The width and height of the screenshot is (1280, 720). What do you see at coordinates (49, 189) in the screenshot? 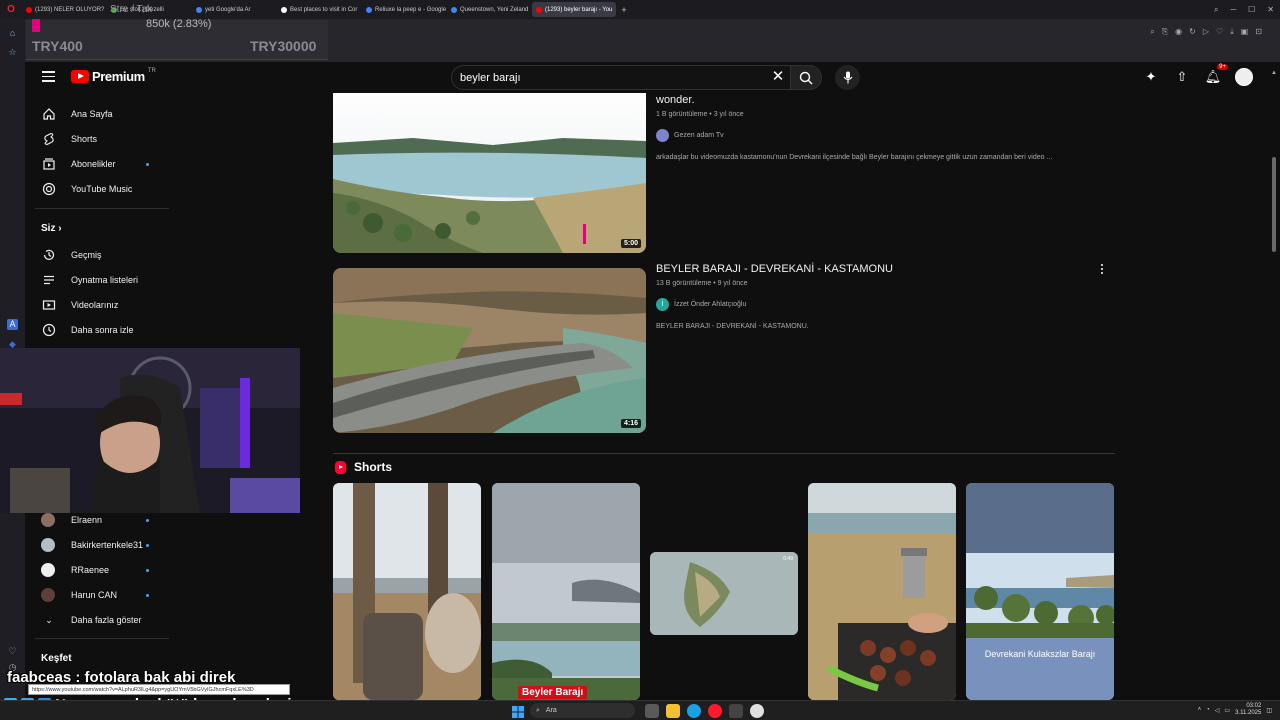
I see `music-icon` at bounding box center [49, 189].